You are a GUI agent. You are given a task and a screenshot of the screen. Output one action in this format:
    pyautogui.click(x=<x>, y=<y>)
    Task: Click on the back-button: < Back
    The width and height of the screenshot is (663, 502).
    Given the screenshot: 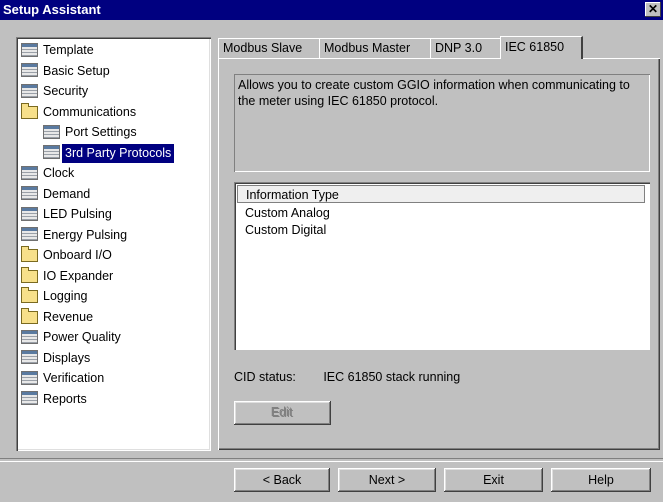 What is the action you would take?
    pyautogui.click(x=282, y=480)
    